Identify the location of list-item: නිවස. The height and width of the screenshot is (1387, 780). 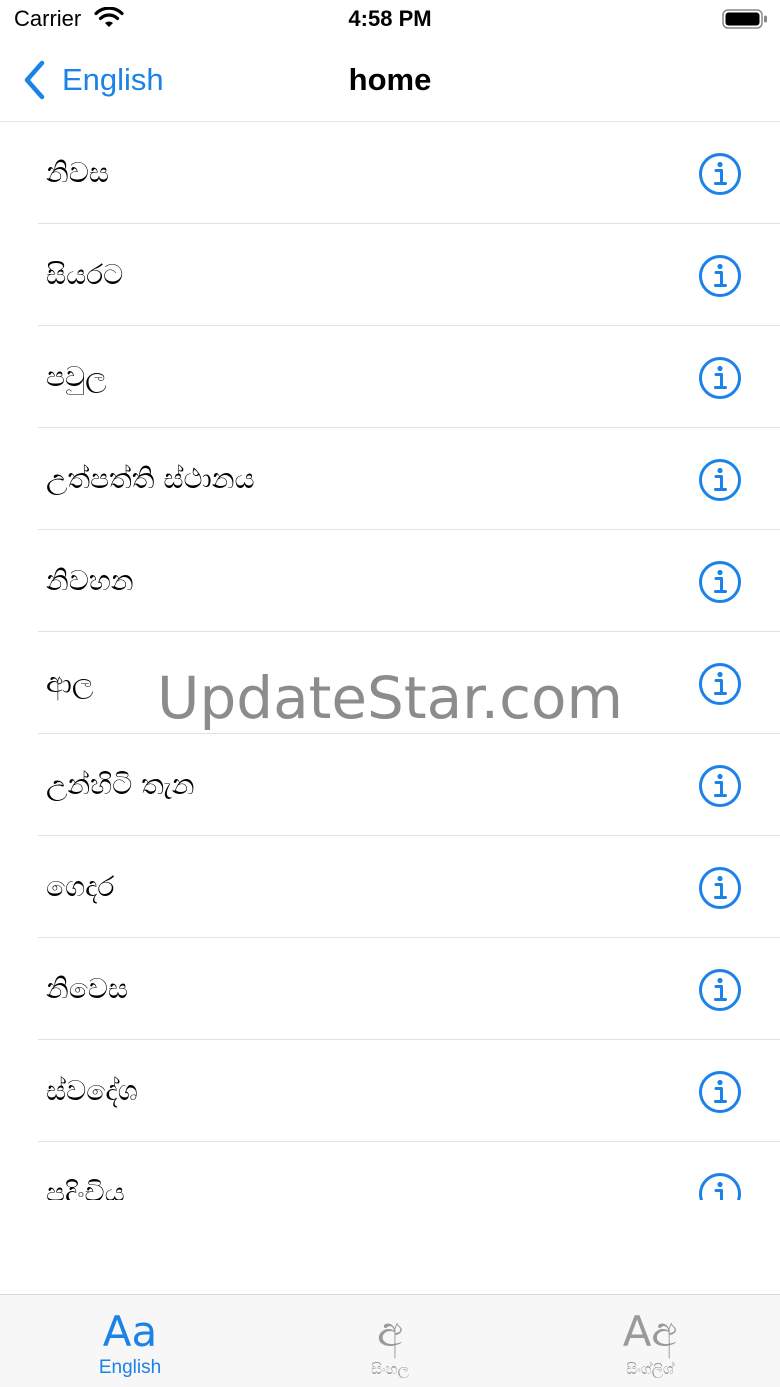
(409, 173).